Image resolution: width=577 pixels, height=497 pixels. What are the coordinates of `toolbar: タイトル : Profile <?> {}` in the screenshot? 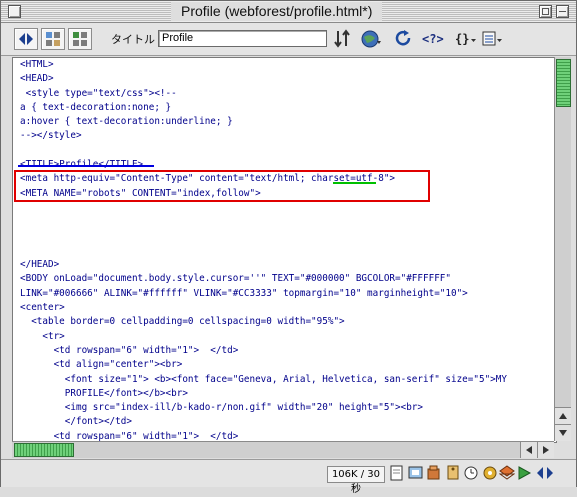 It's located at (288, 39).